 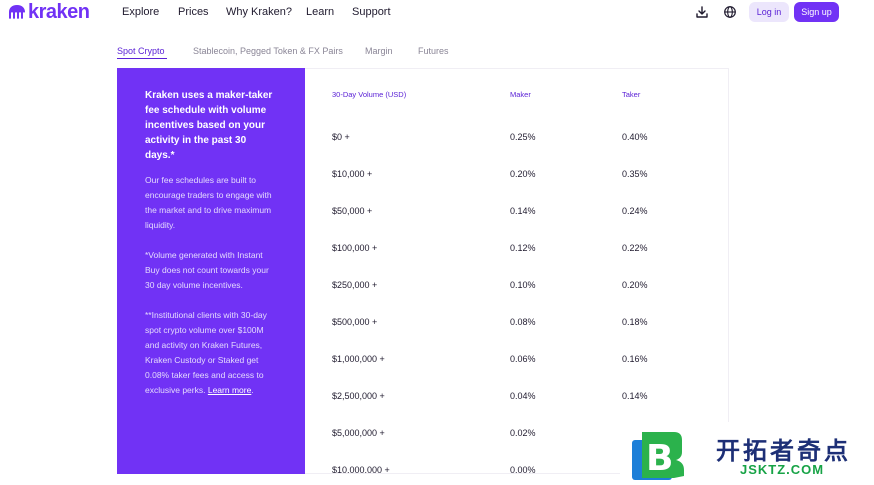 What do you see at coordinates (361, 469) in the screenshot?
I see `volume-cell: $10,000,000 +` at bounding box center [361, 469].